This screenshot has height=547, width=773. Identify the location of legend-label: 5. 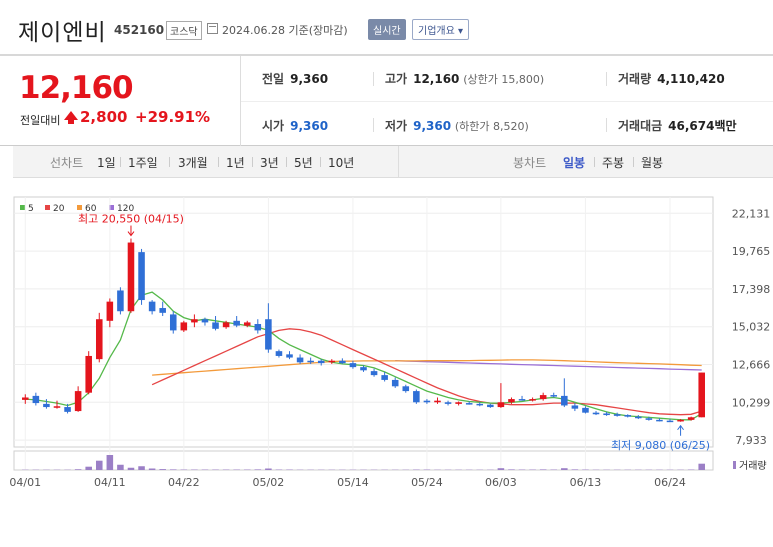
(31, 209).